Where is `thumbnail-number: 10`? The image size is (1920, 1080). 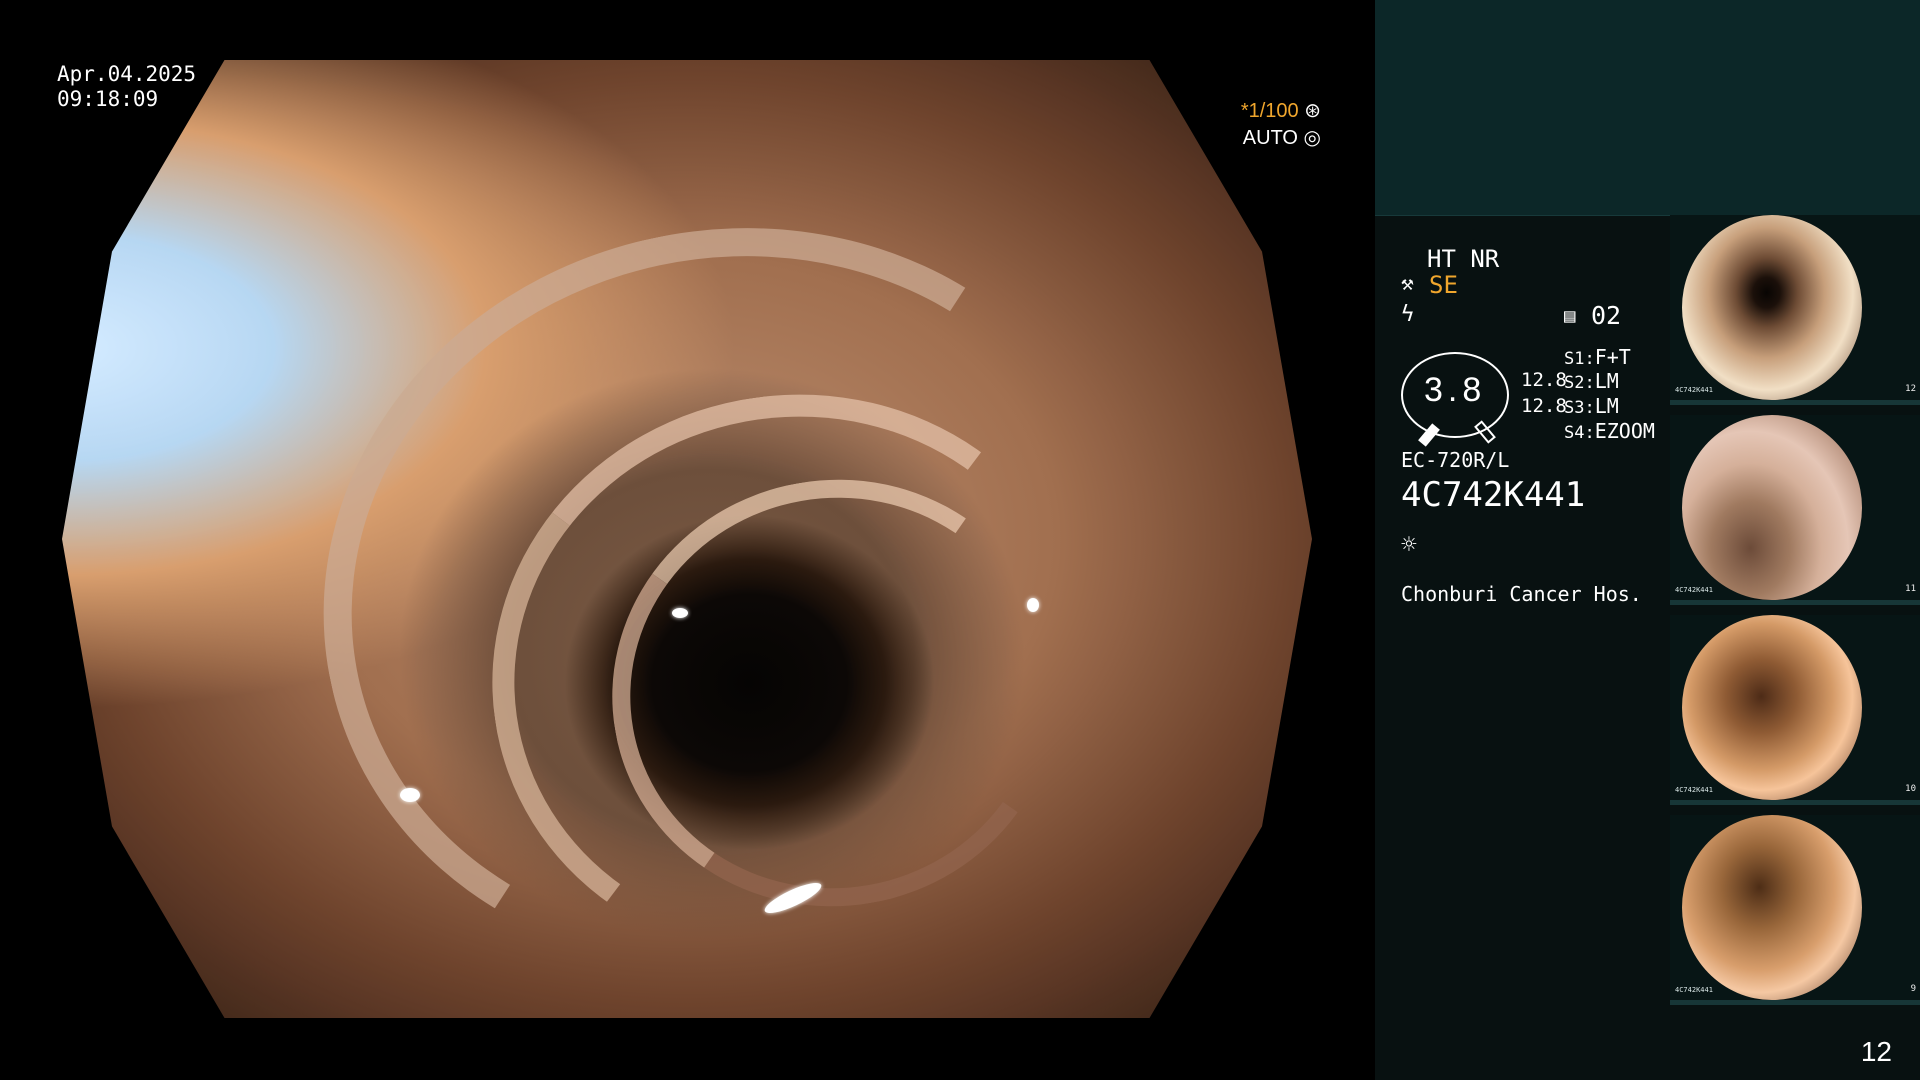 thumbnail-number: 10 is located at coordinates (1910, 789).